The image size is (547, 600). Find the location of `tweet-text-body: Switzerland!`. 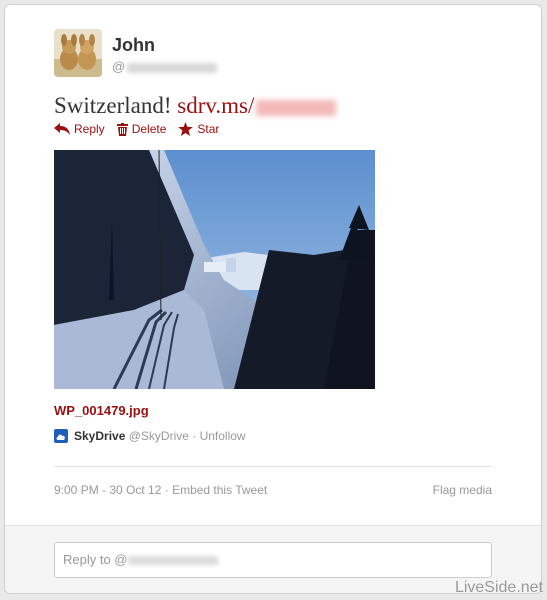

tweet-text-body: Switzerland! is located at coordinates (116, 105).